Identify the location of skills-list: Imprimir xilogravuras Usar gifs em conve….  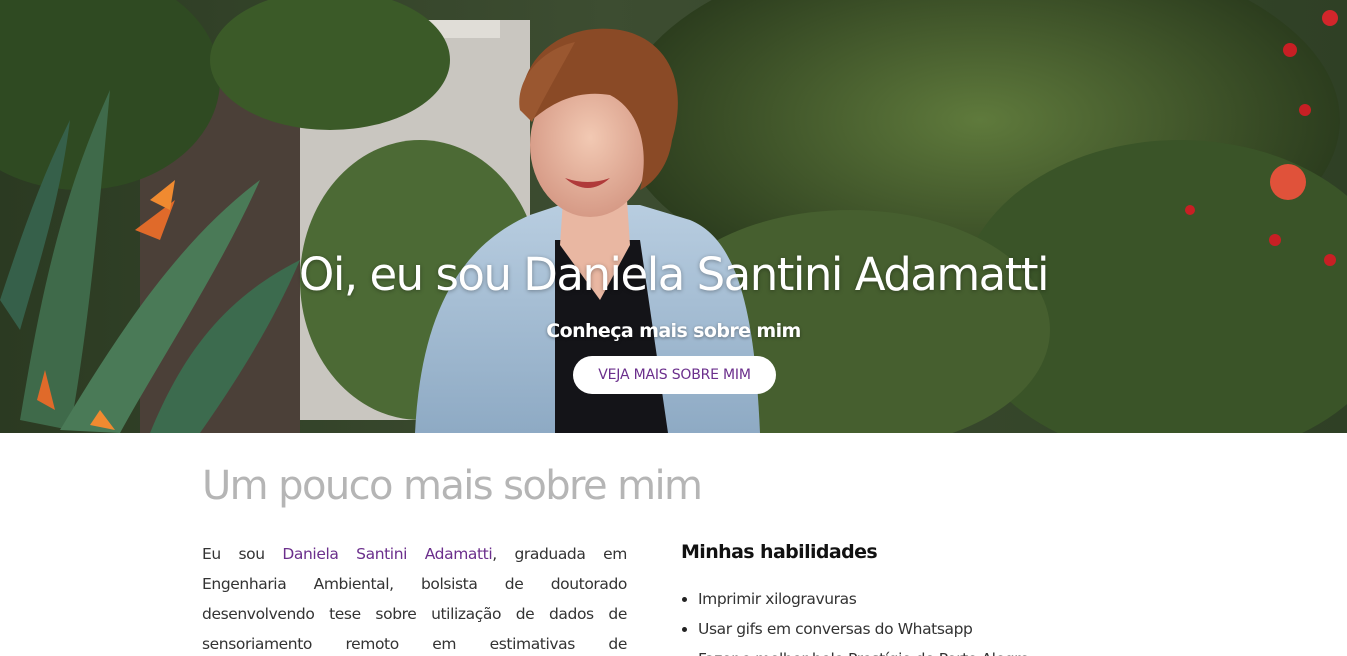
(855, 620).